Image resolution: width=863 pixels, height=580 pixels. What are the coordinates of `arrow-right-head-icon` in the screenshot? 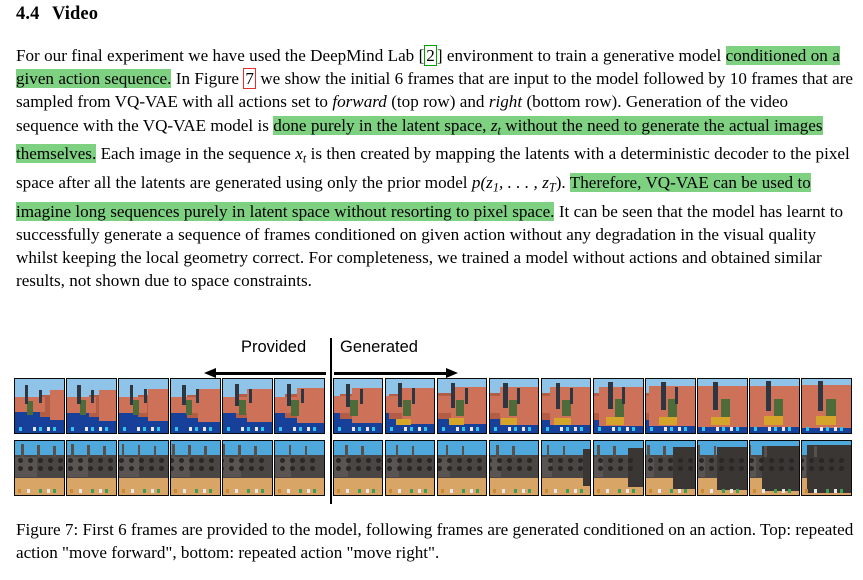 It's located at (452, 373).